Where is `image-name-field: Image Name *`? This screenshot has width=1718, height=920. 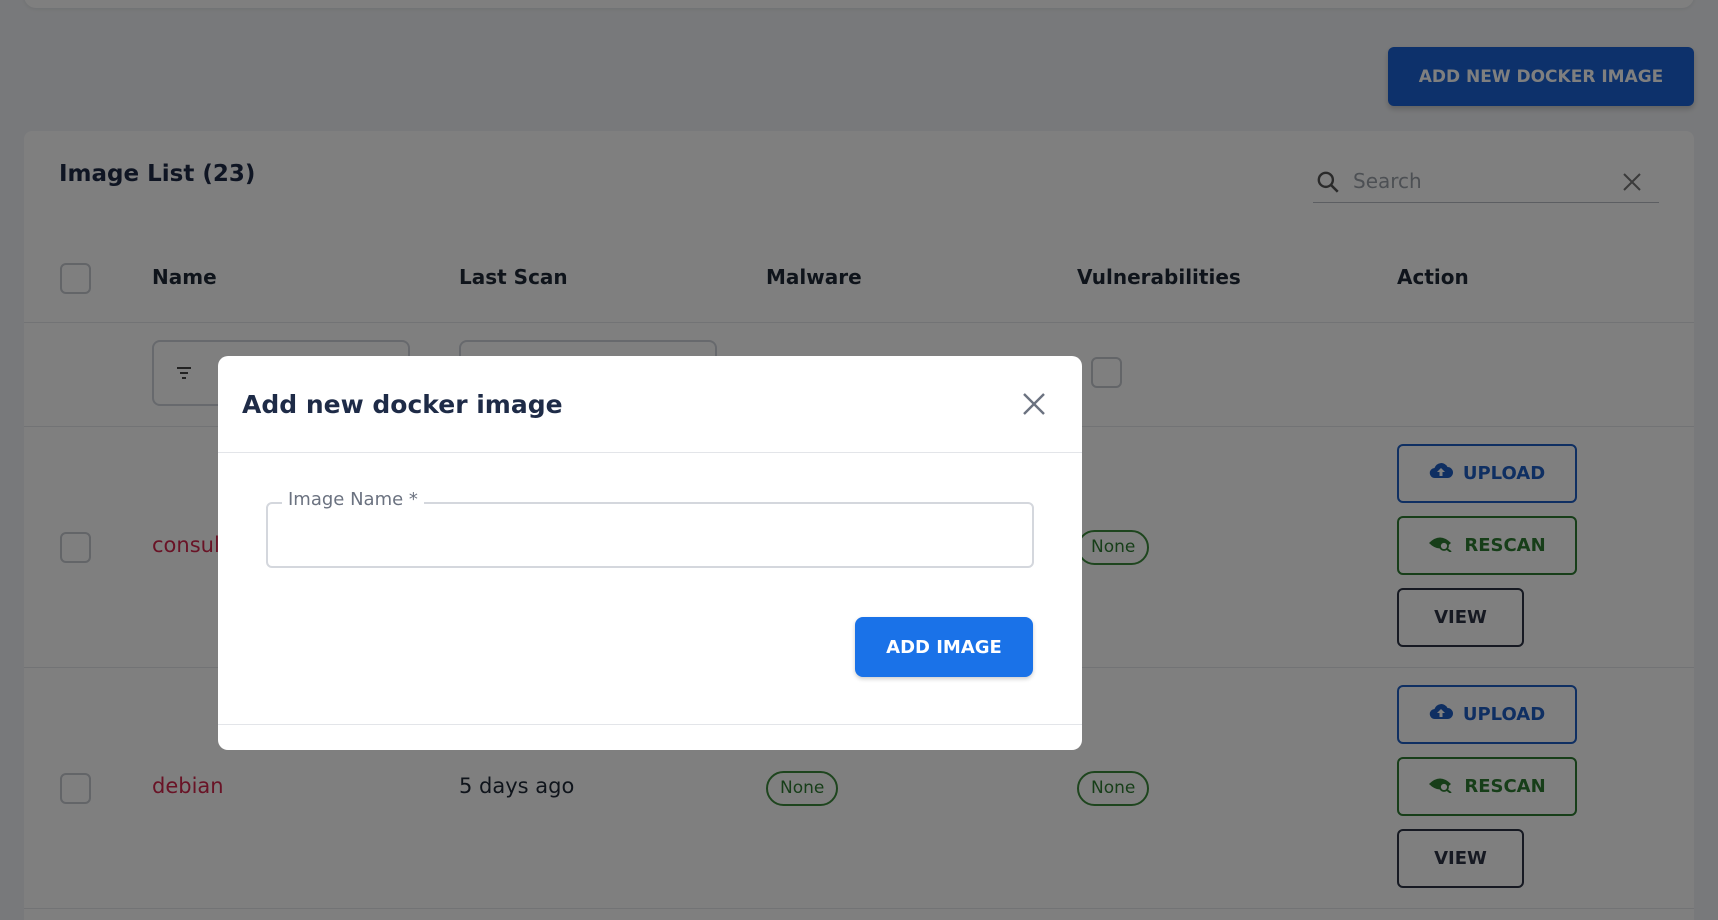 image-name-field: Image Name * is located at coordinates (650, 528).